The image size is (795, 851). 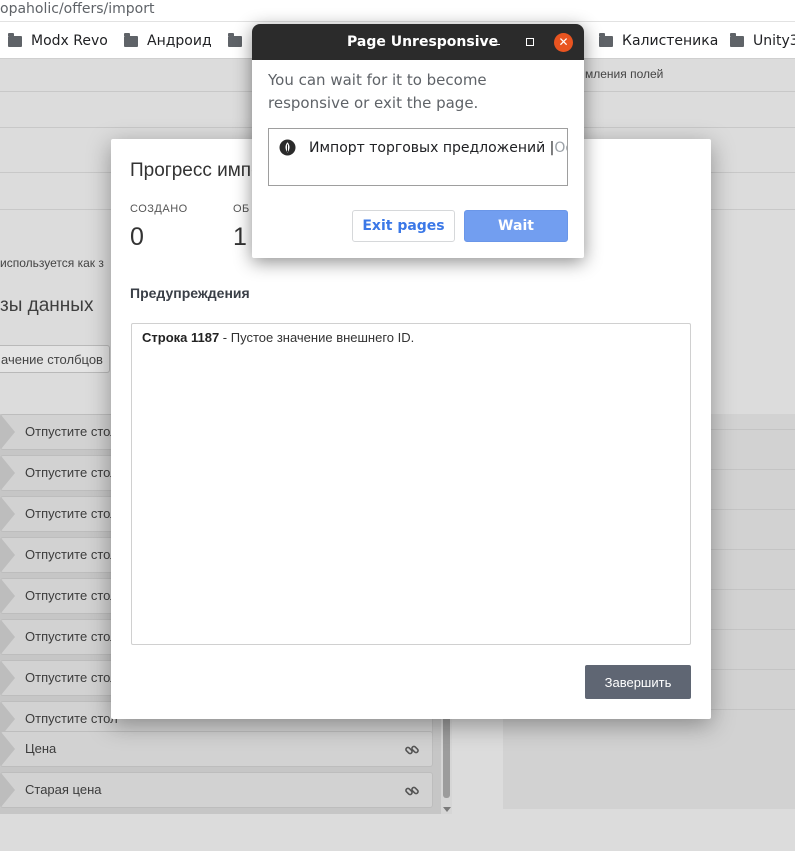 I want to click on section-heading: зы данных, so click(x=47, y=305).